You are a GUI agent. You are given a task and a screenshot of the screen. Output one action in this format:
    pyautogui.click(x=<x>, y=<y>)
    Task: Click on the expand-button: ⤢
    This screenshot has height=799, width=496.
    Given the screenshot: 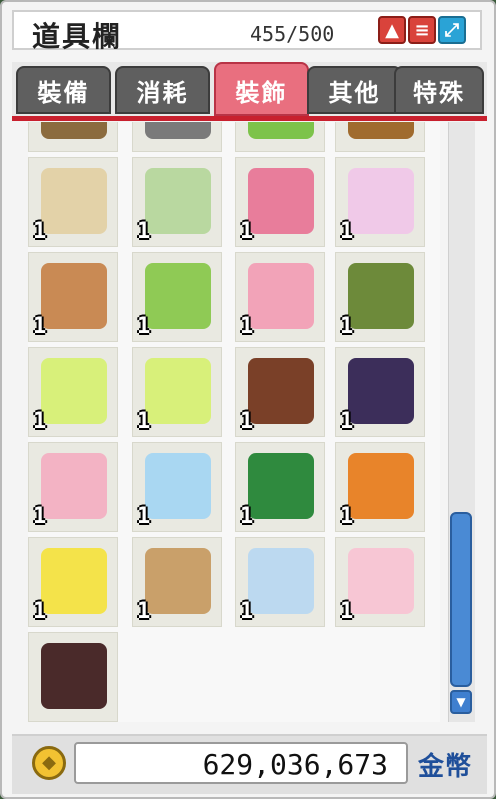 What is the action you would take?
    pyautogui.click(x=452, y=30)
    